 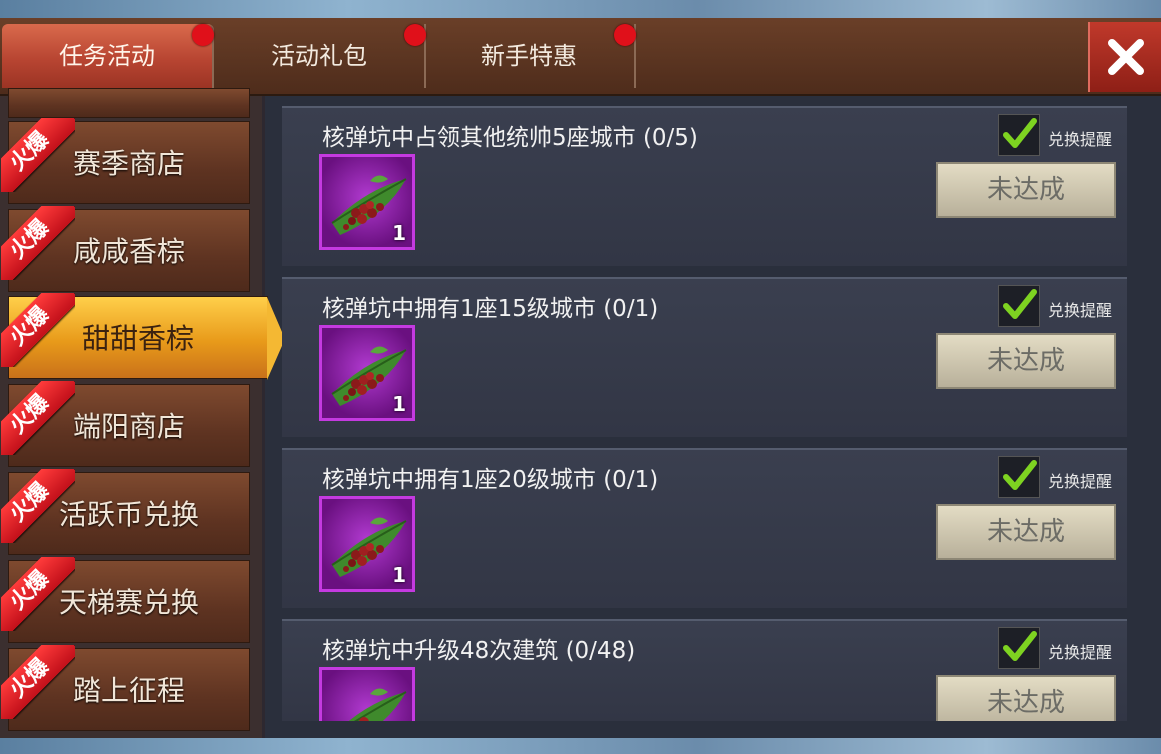 I want to click on close-button, so click(x=1124, y=57).